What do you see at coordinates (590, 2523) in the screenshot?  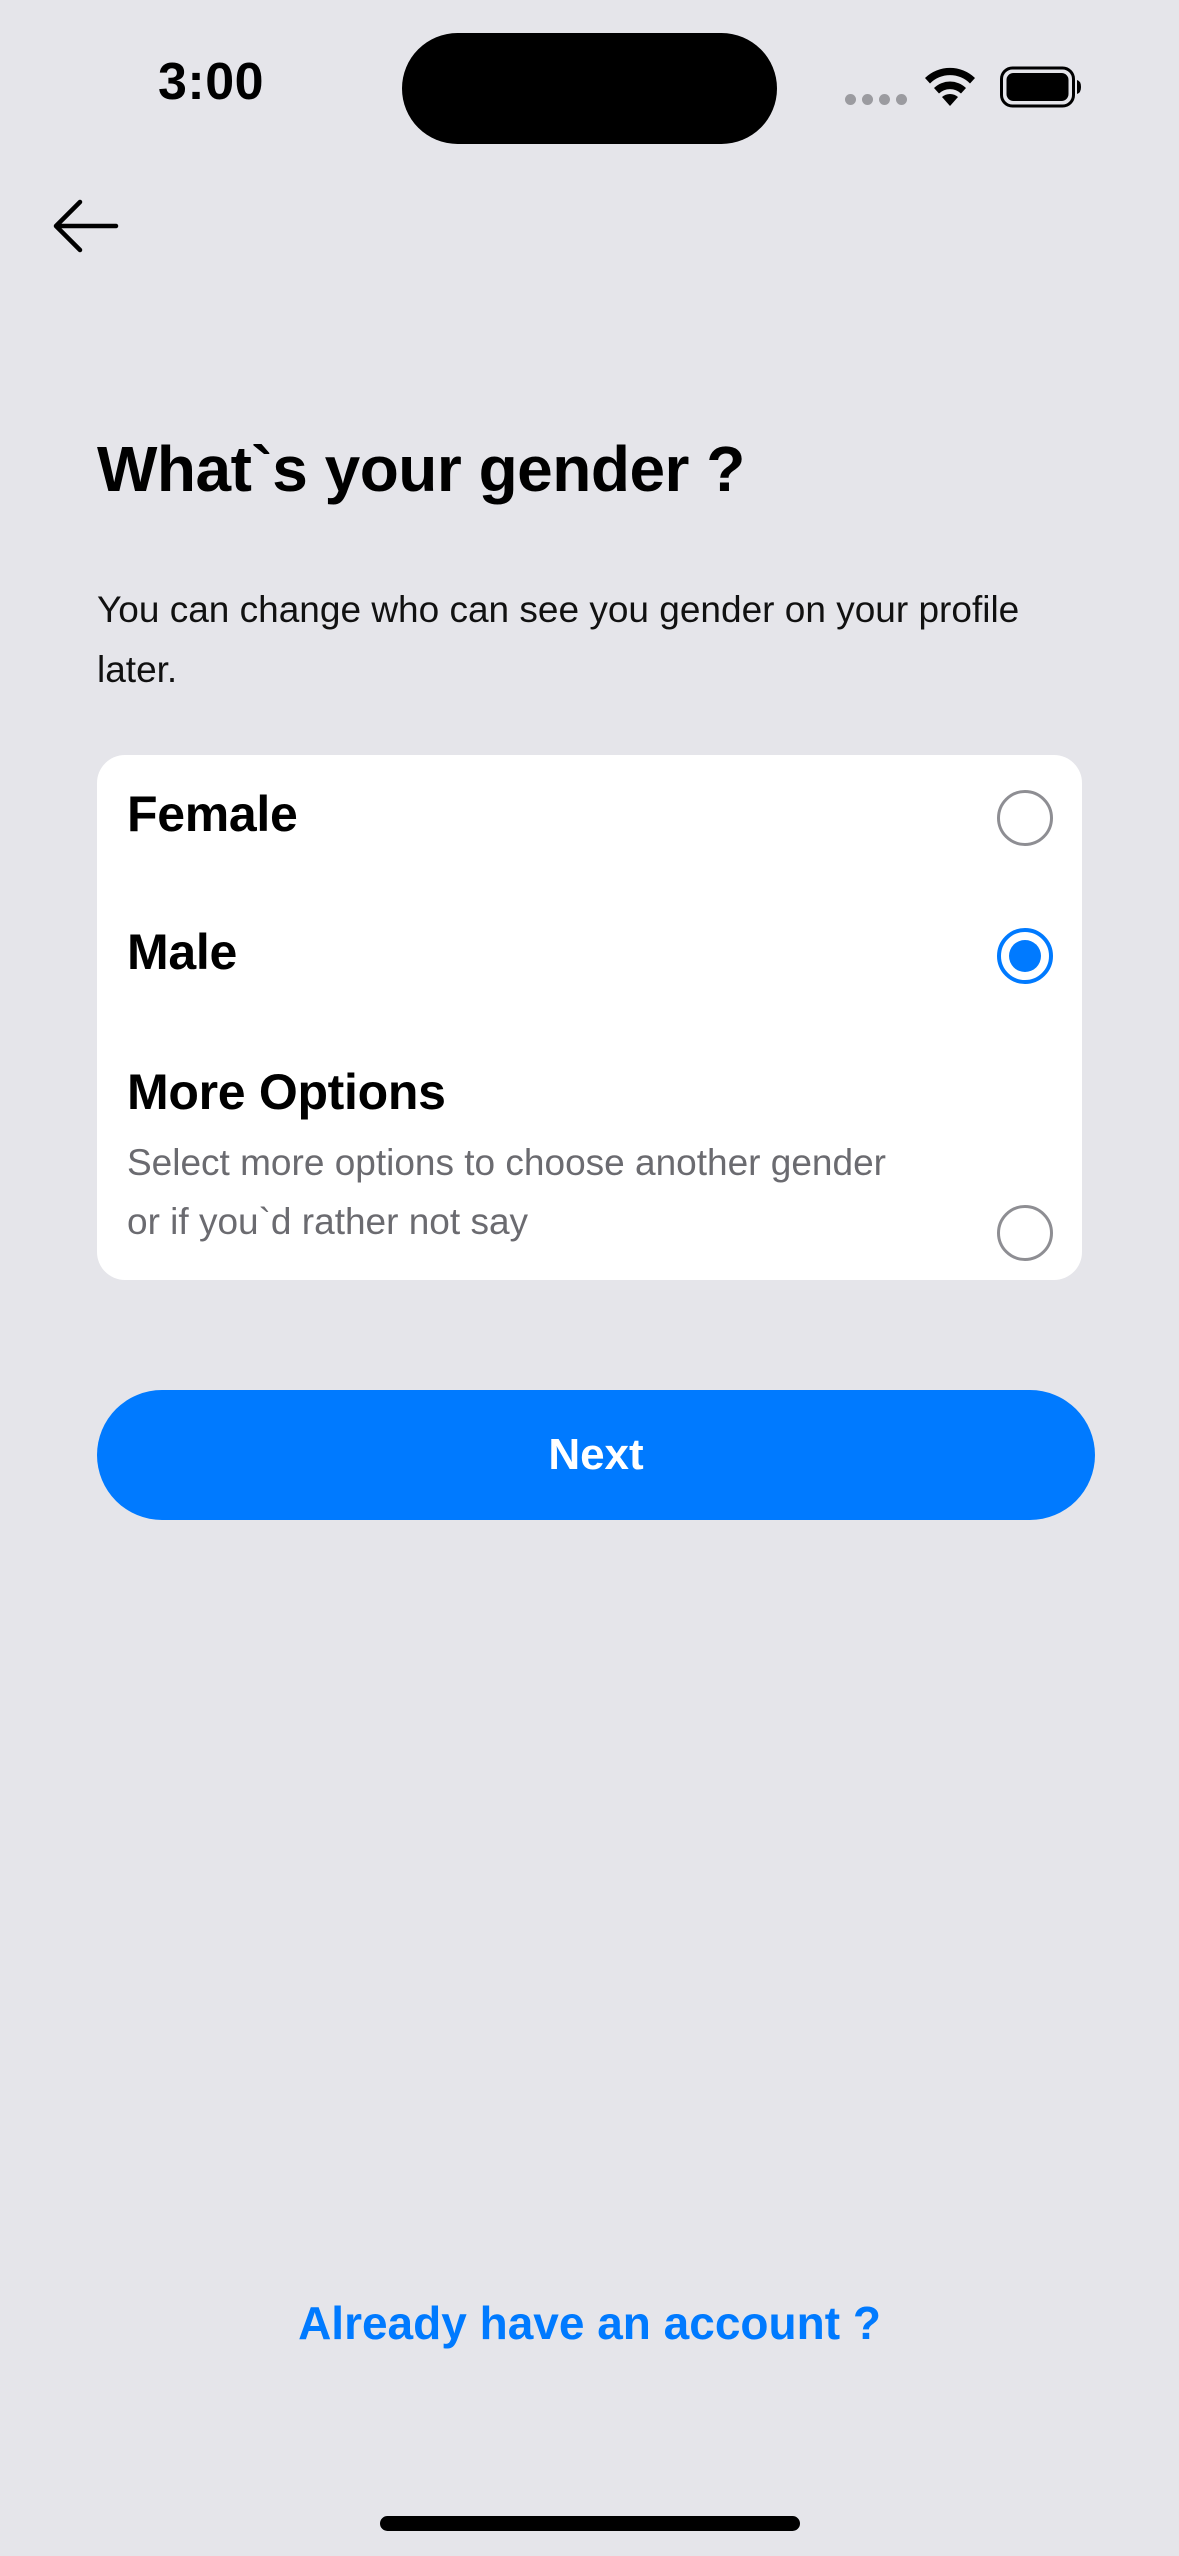 I see `home-indicator` at bounding box center [590, 2523].